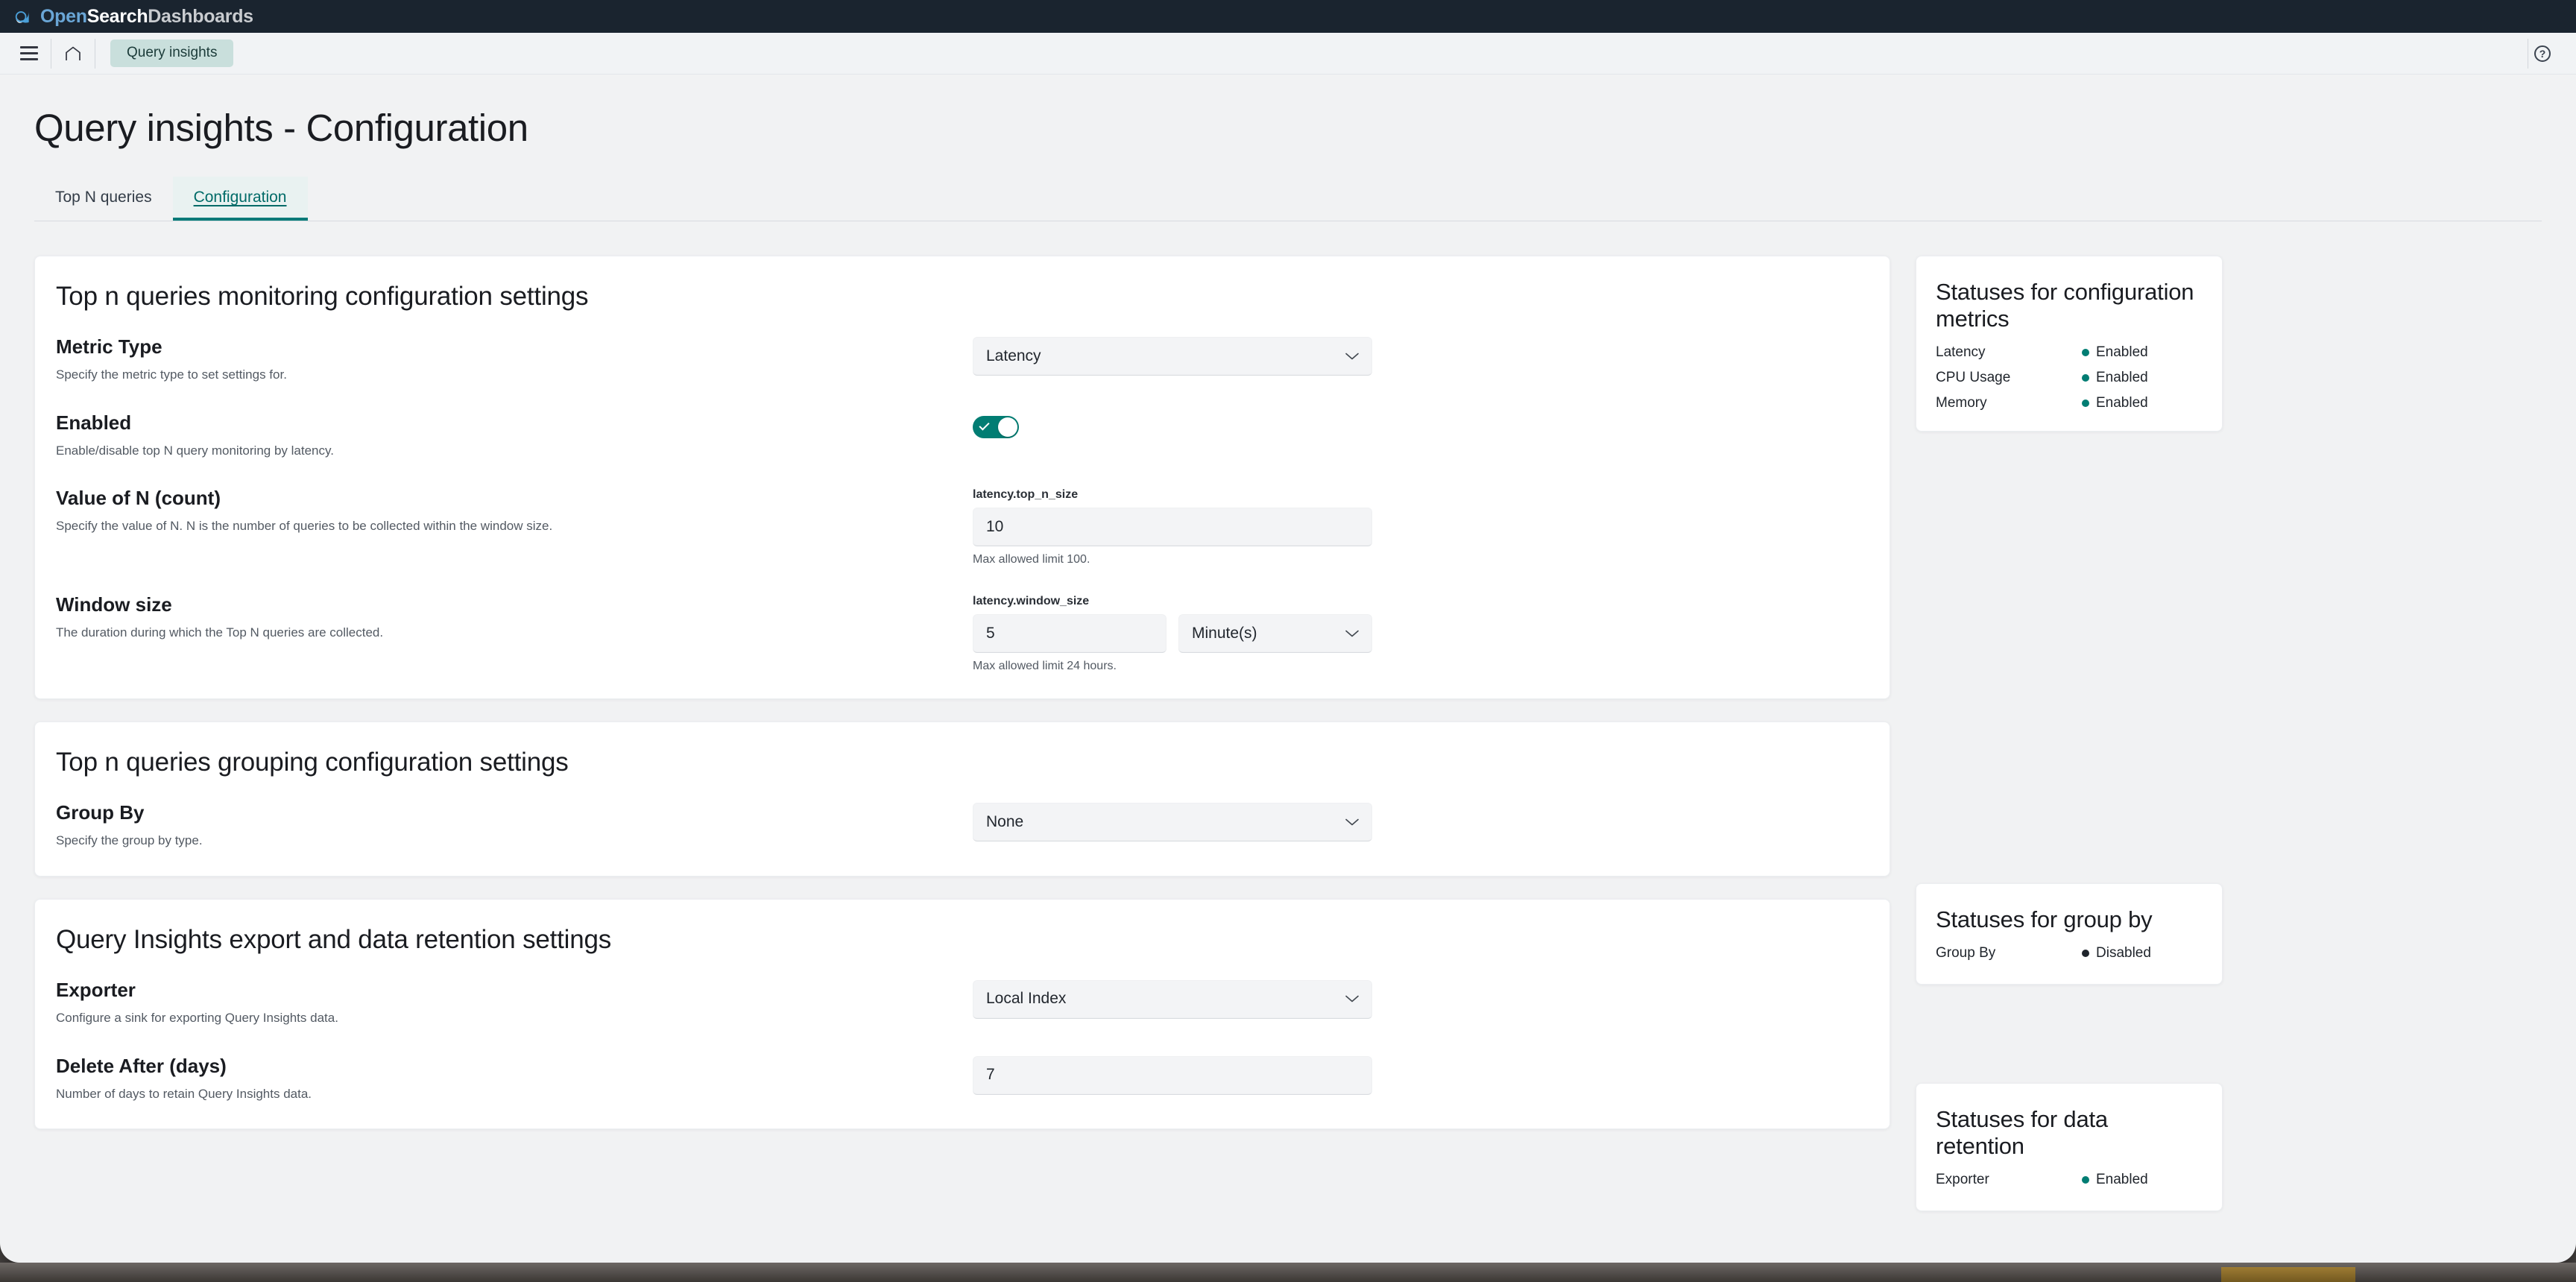 This screenshot has width=2576, height=1282. I want to click on status-row: Exporter Enabled, so click(2069, 1180).